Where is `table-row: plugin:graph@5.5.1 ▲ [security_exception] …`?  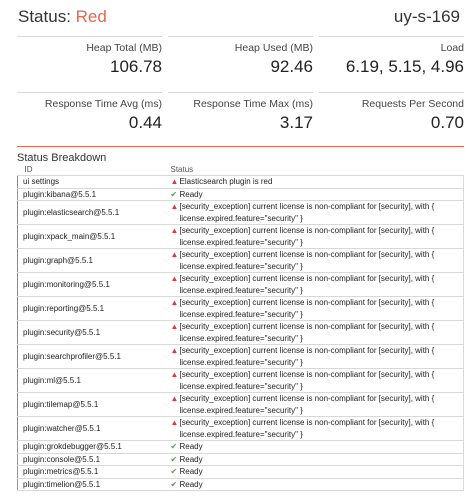 table-row: plugin:graph@5.5.1 ▲ [security_exception] … is located at coordinates (240, 260).